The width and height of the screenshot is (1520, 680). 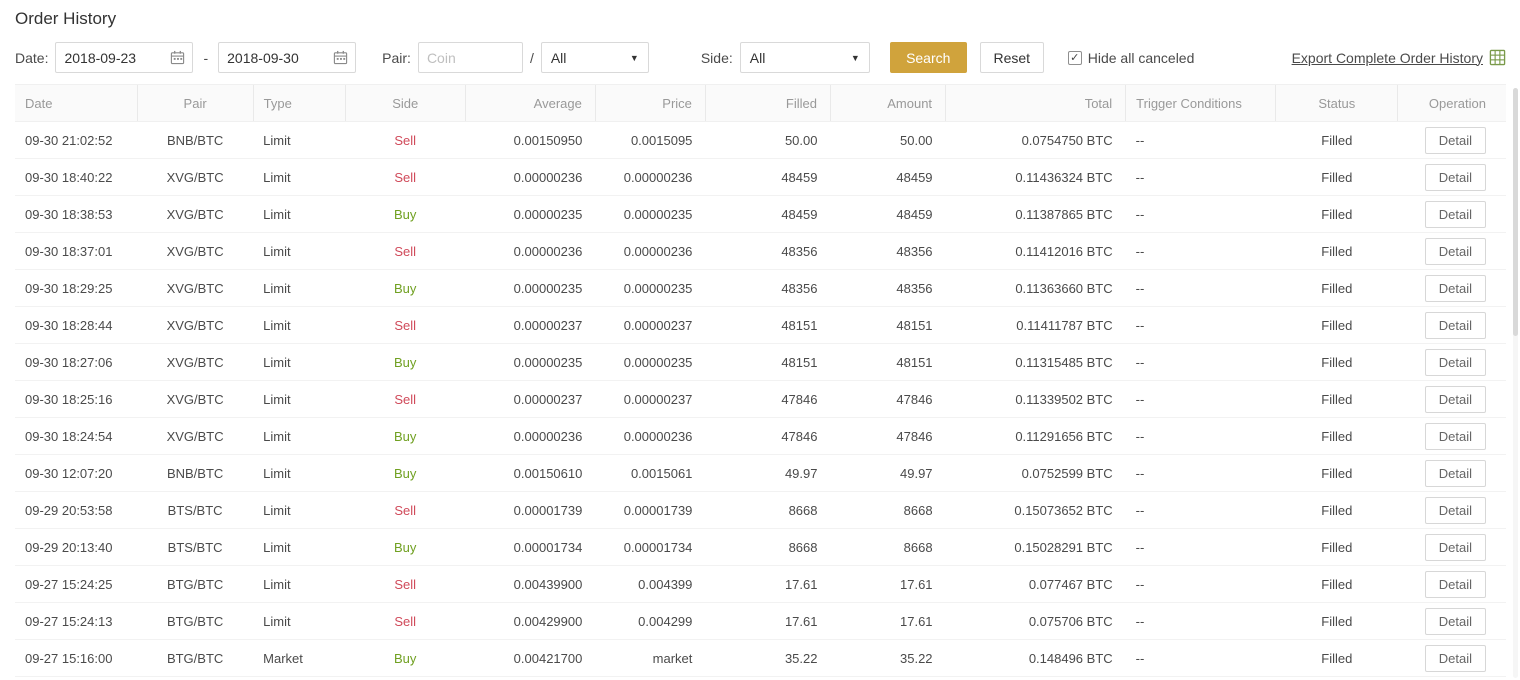 What do you see at coordinates (76, 584) in the screenshot?
I see `cell-date: 09-27 15:24:25` at bounding box center [76, 584].